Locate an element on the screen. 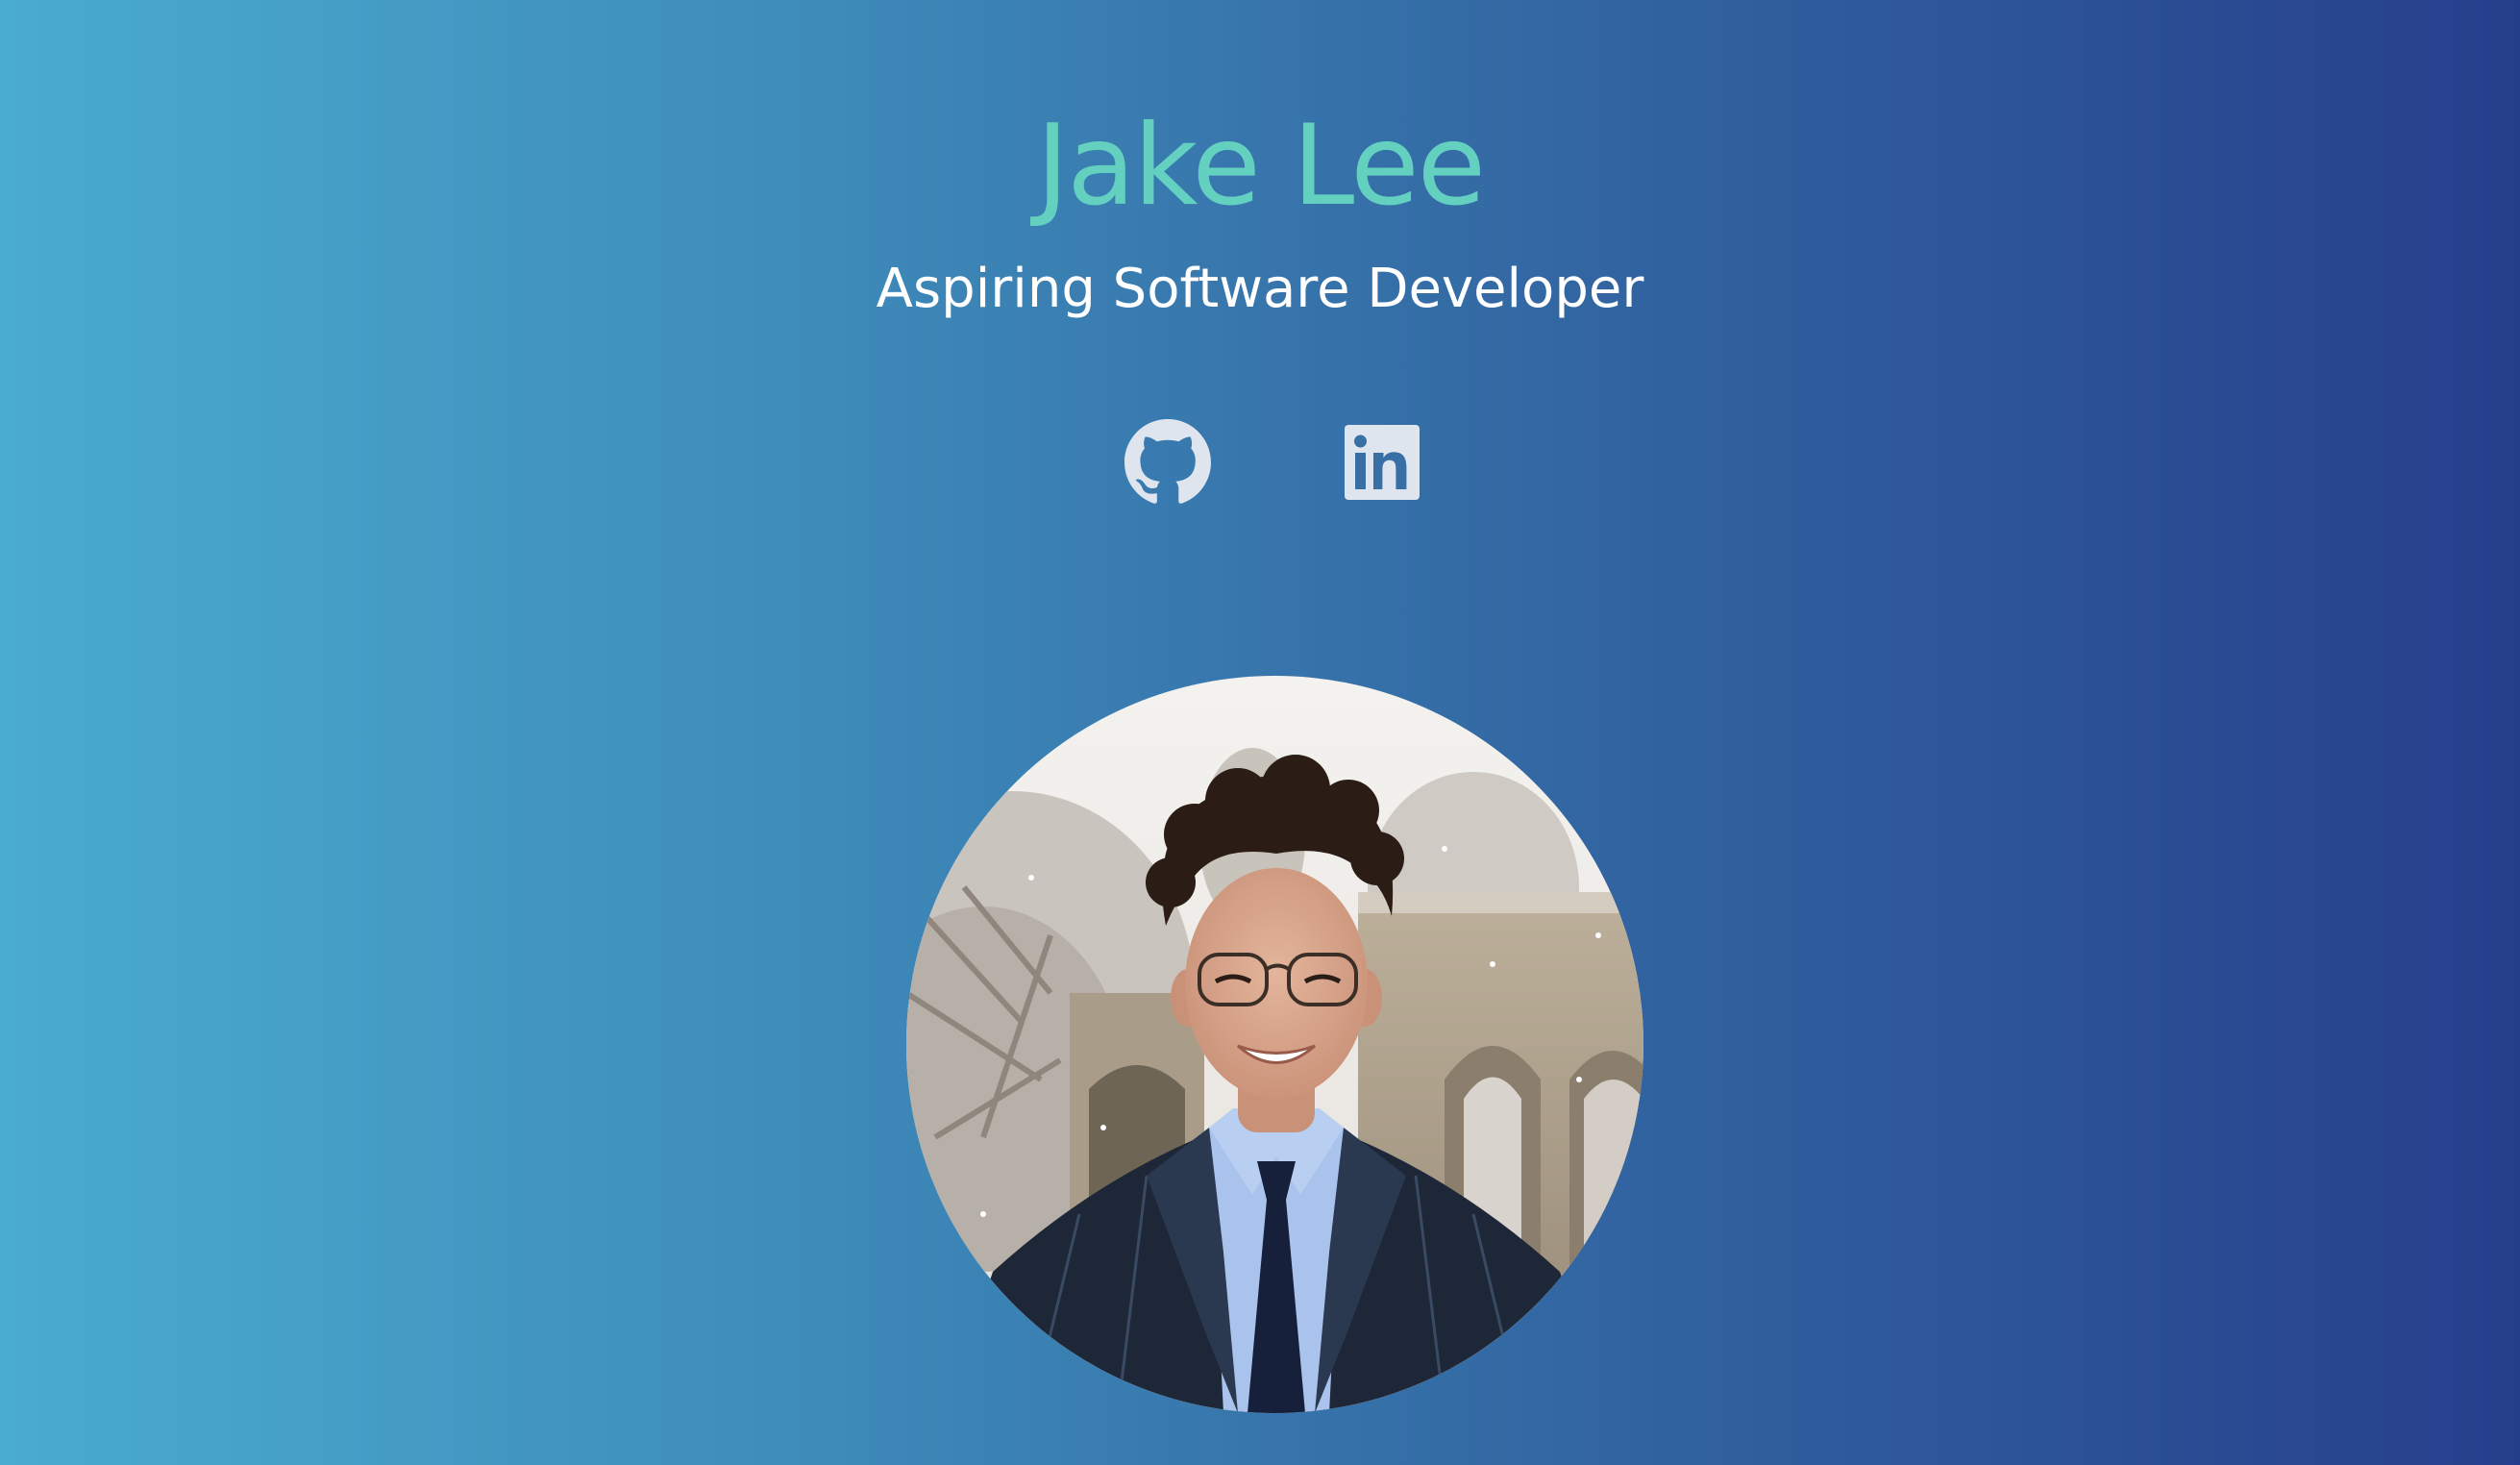 This screenshot has height=1465, width=2520. profile-photo is located at coordinates (1275, 1044).